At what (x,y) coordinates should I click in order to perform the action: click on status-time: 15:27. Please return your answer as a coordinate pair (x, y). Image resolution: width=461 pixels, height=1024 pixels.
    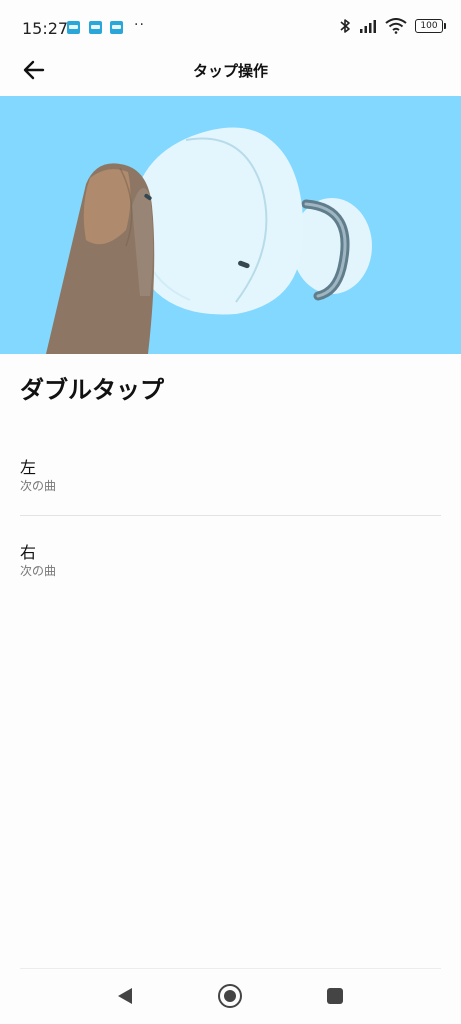
    Looking at the image, I should click on (45, 28).